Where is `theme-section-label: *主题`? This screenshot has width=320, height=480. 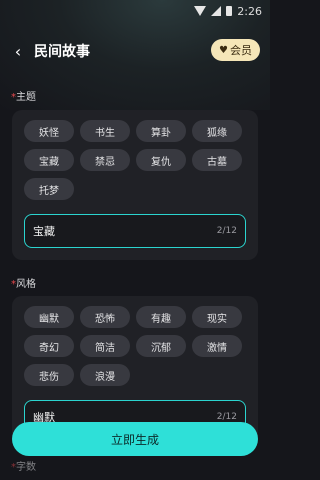
theme-section-label: *主题 is located at coordinates (23, 95).